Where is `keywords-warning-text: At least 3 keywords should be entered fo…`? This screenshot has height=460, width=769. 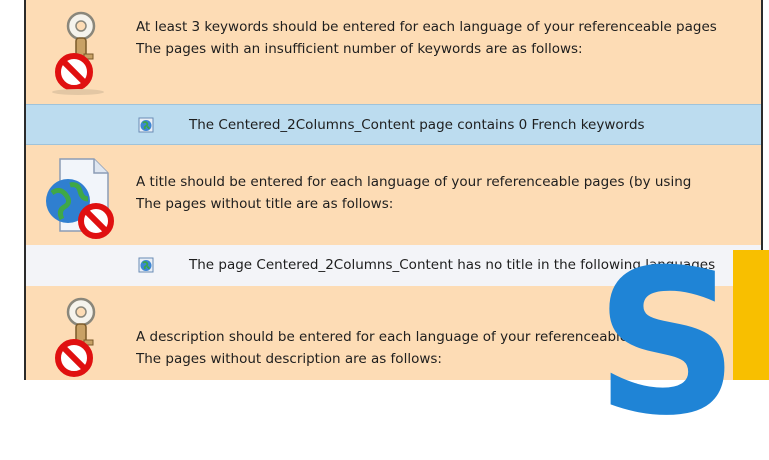
keywords-warning-text: At least 3 keywords should be entered fo… is located at coordinates (448, 38).